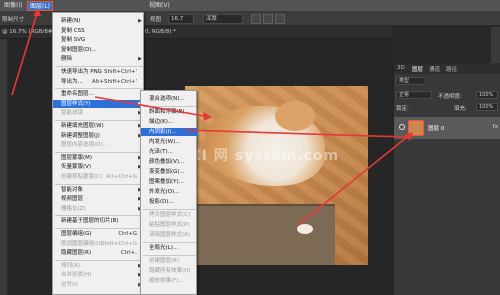 Image resolution: width=500 pixels, height=295 pixels. I want to click on layer-menu-item-20: 图层编组(G) Ctrl+G, so click(99, 234).